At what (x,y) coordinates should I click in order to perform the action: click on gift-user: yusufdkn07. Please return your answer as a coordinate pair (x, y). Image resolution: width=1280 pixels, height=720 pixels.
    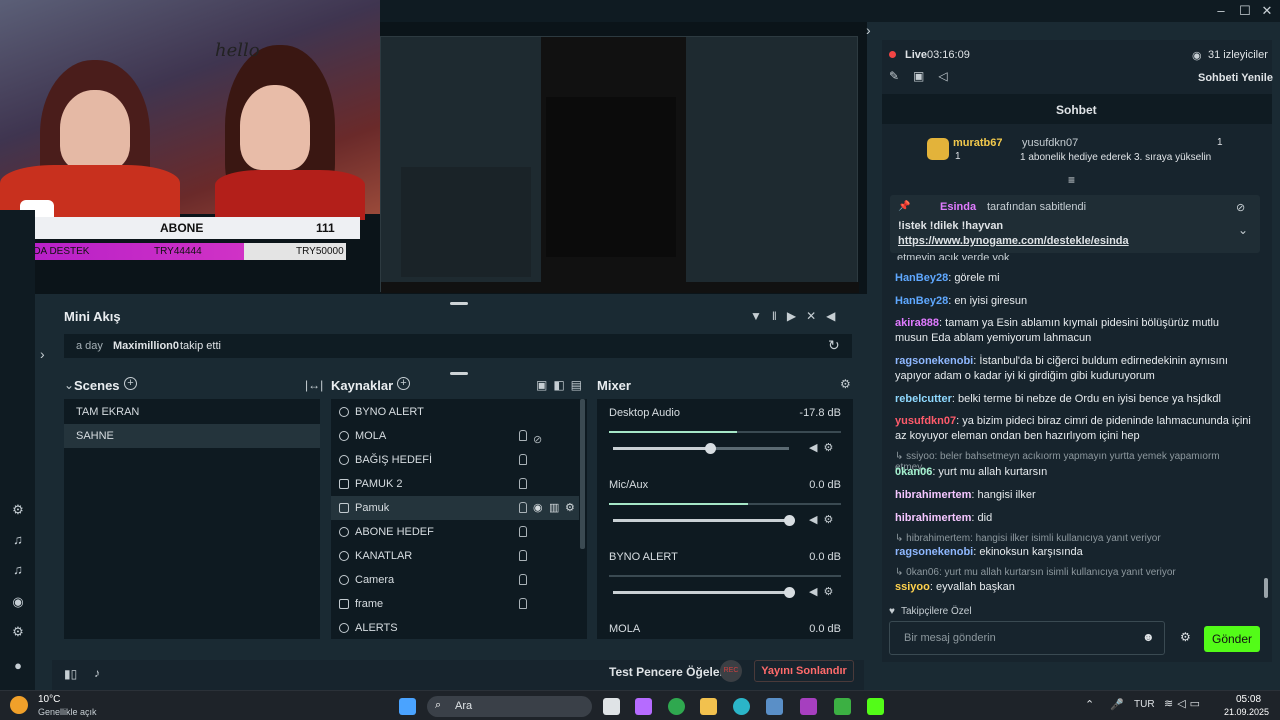
    Looking at the image, I should click on (1050, 143).